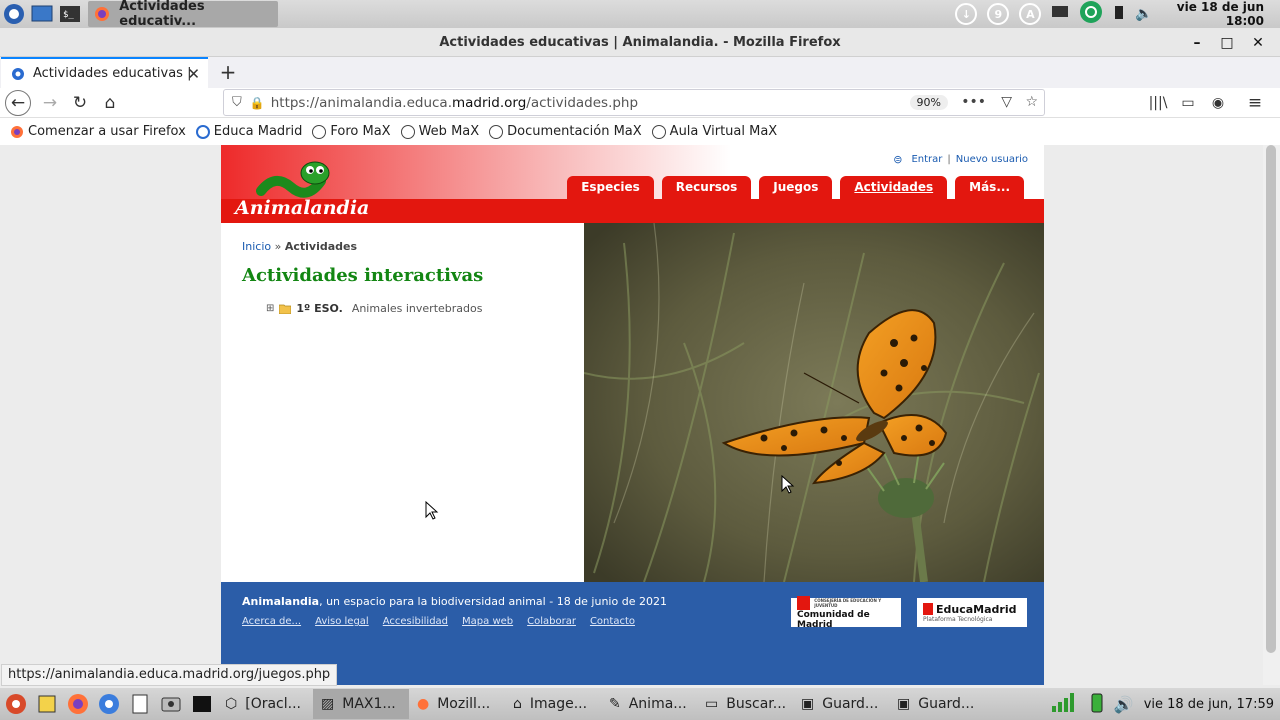 This screenshot has width=1280, height=720. I want to click on snake-logo-icon, so click(295, 176).